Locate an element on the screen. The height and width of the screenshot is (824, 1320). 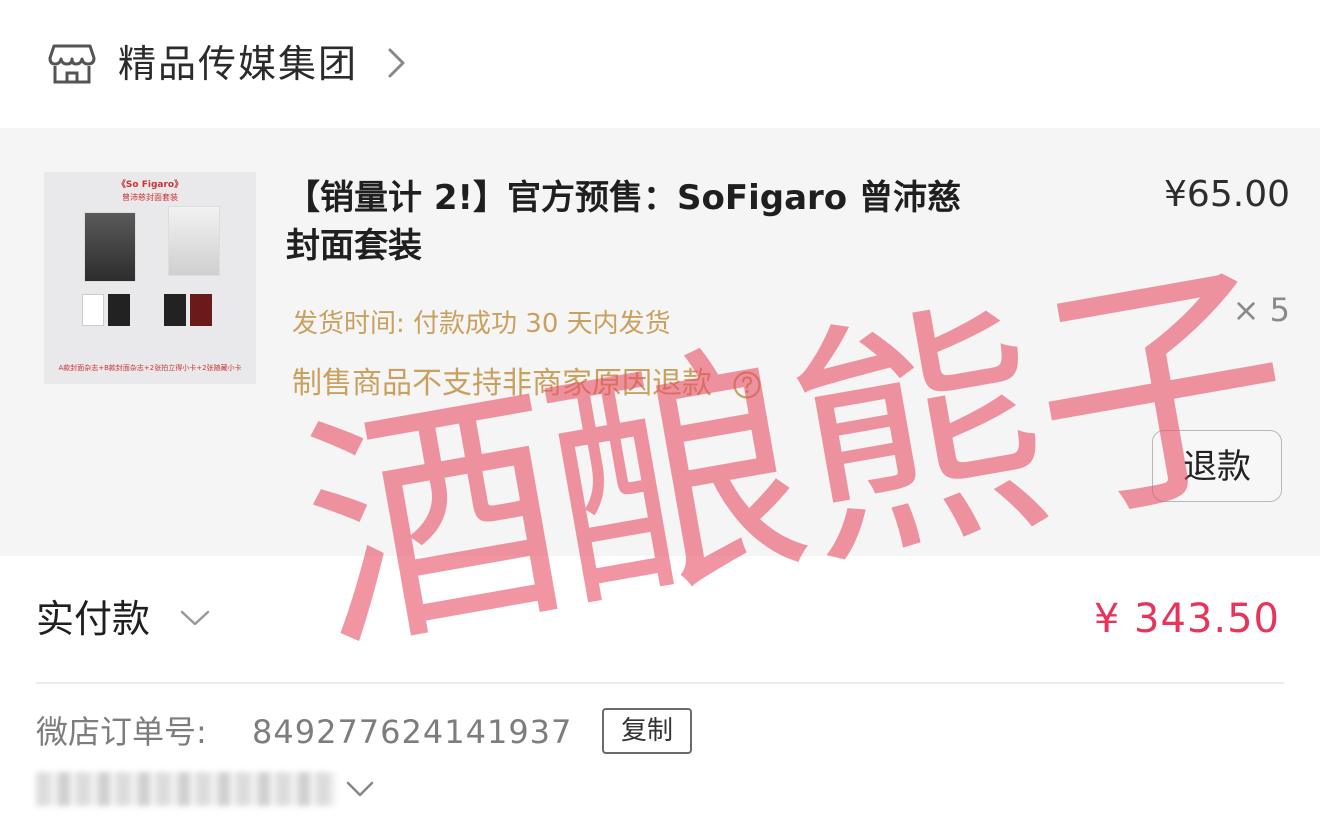
paid-amount: ¥ 343.50 is located at coordinates (1186, 619).